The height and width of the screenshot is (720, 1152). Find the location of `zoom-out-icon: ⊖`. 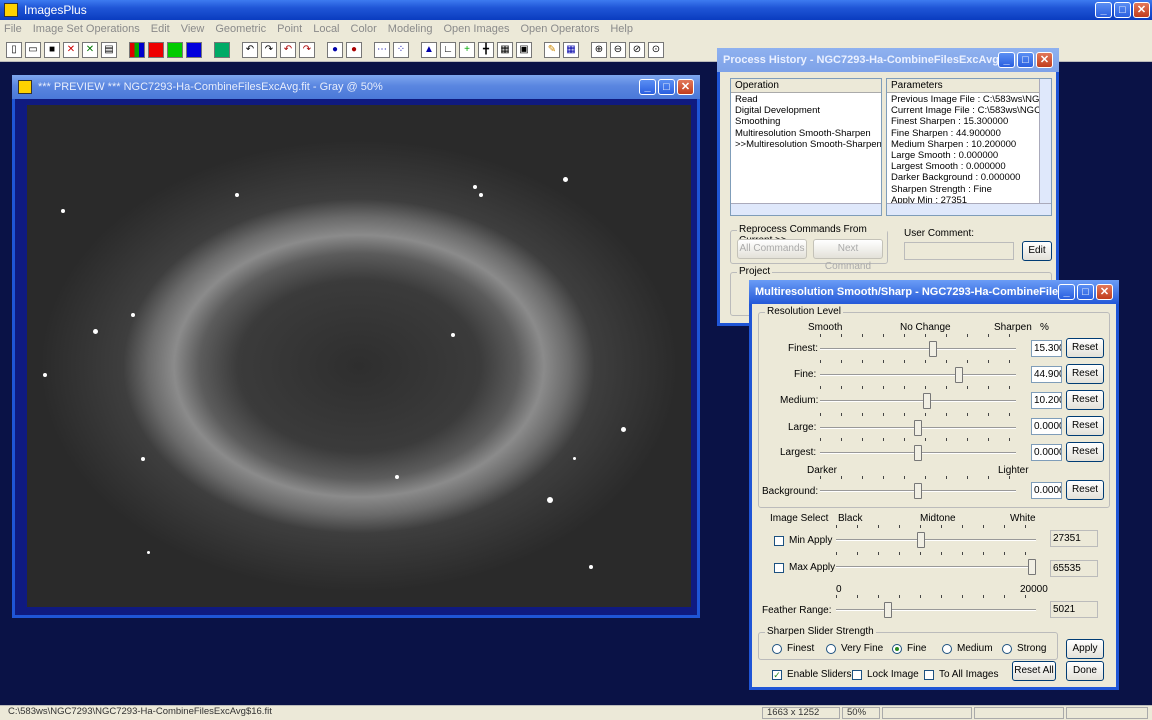

zoom-out-icon: ⊖ is located at coordinates (618, 49).